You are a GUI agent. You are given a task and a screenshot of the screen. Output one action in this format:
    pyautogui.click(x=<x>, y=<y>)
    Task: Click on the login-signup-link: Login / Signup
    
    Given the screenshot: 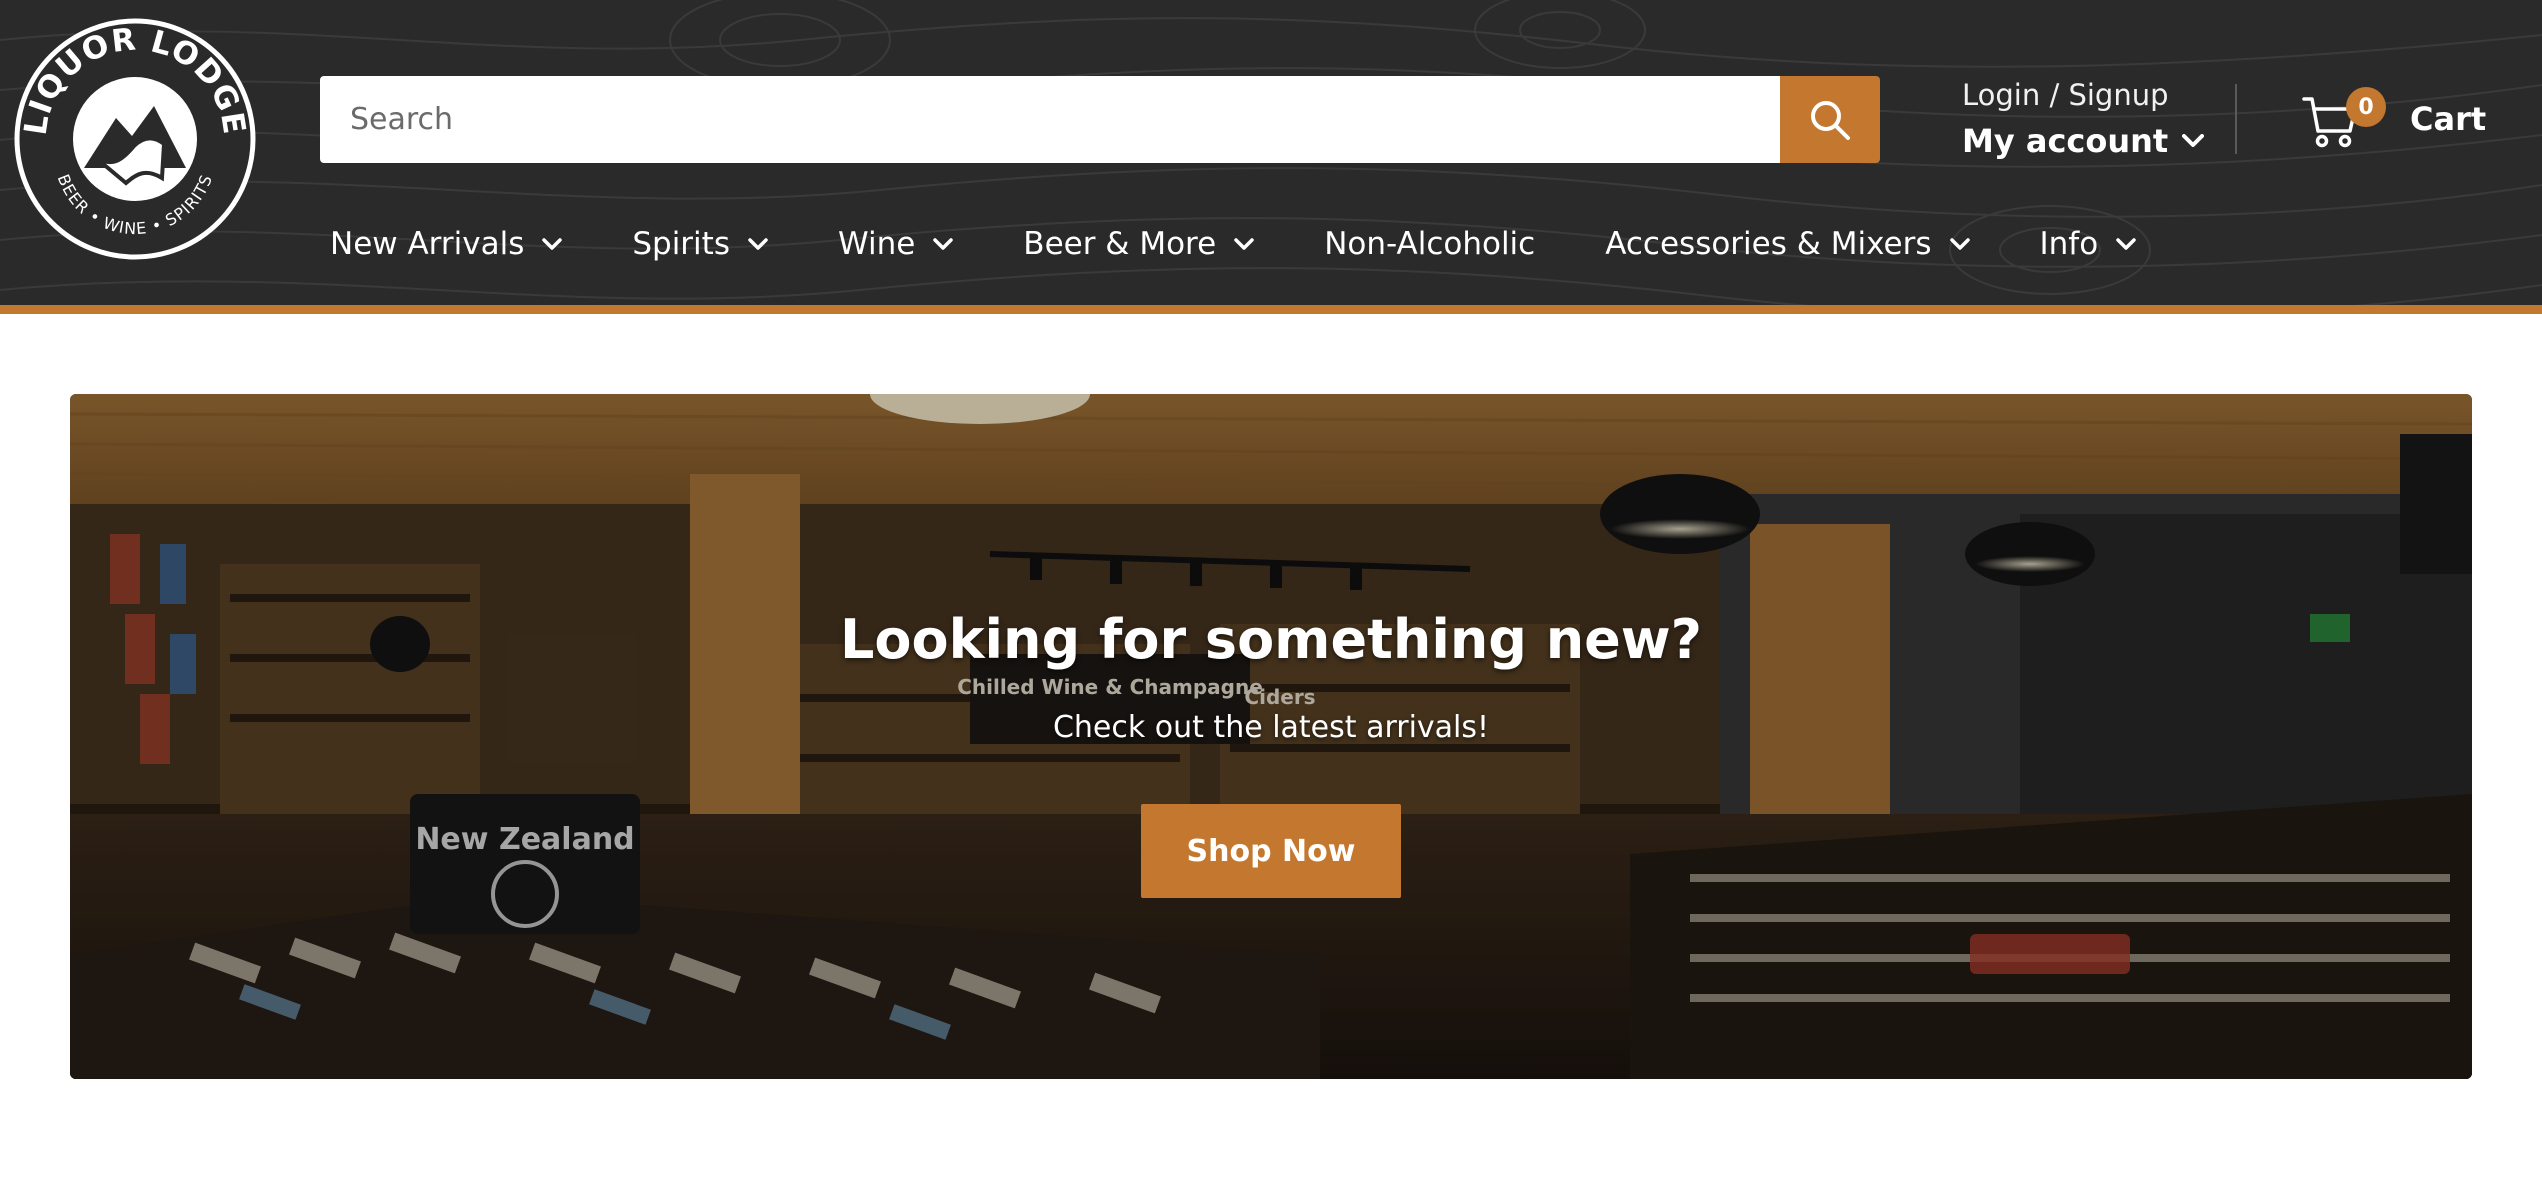 What is the action you would take?
    pyautogui.click(x=2092, y=95)
    